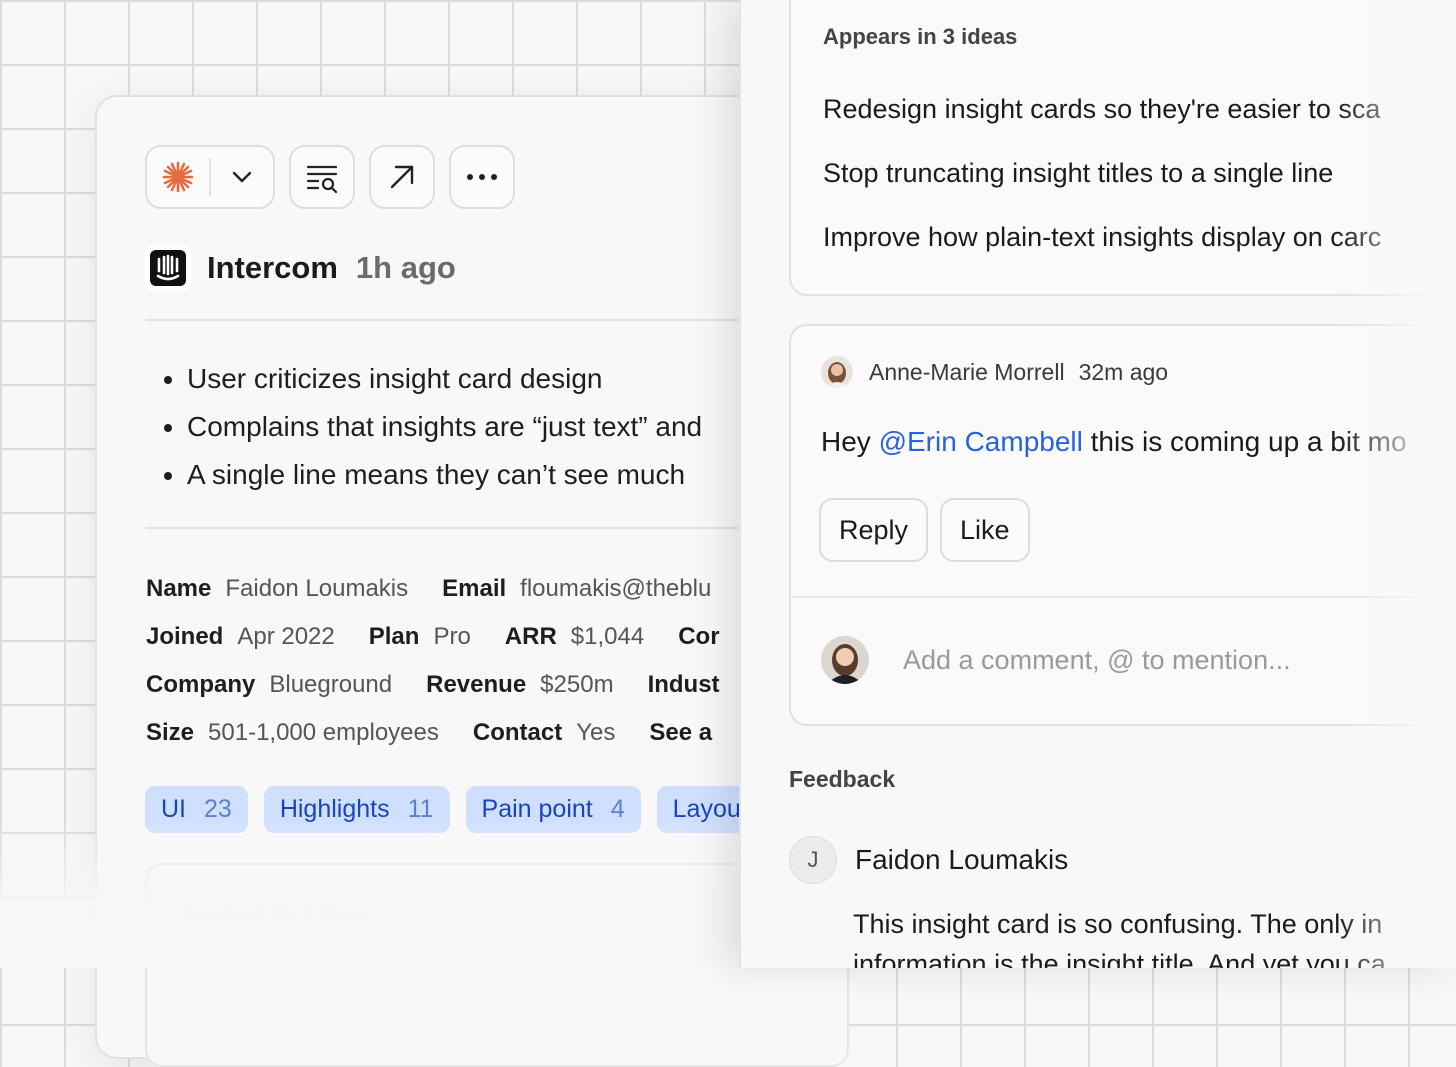 The image size is (1456, 1067). I want to click on comment-actions: Reply Like, so click(924, 530).